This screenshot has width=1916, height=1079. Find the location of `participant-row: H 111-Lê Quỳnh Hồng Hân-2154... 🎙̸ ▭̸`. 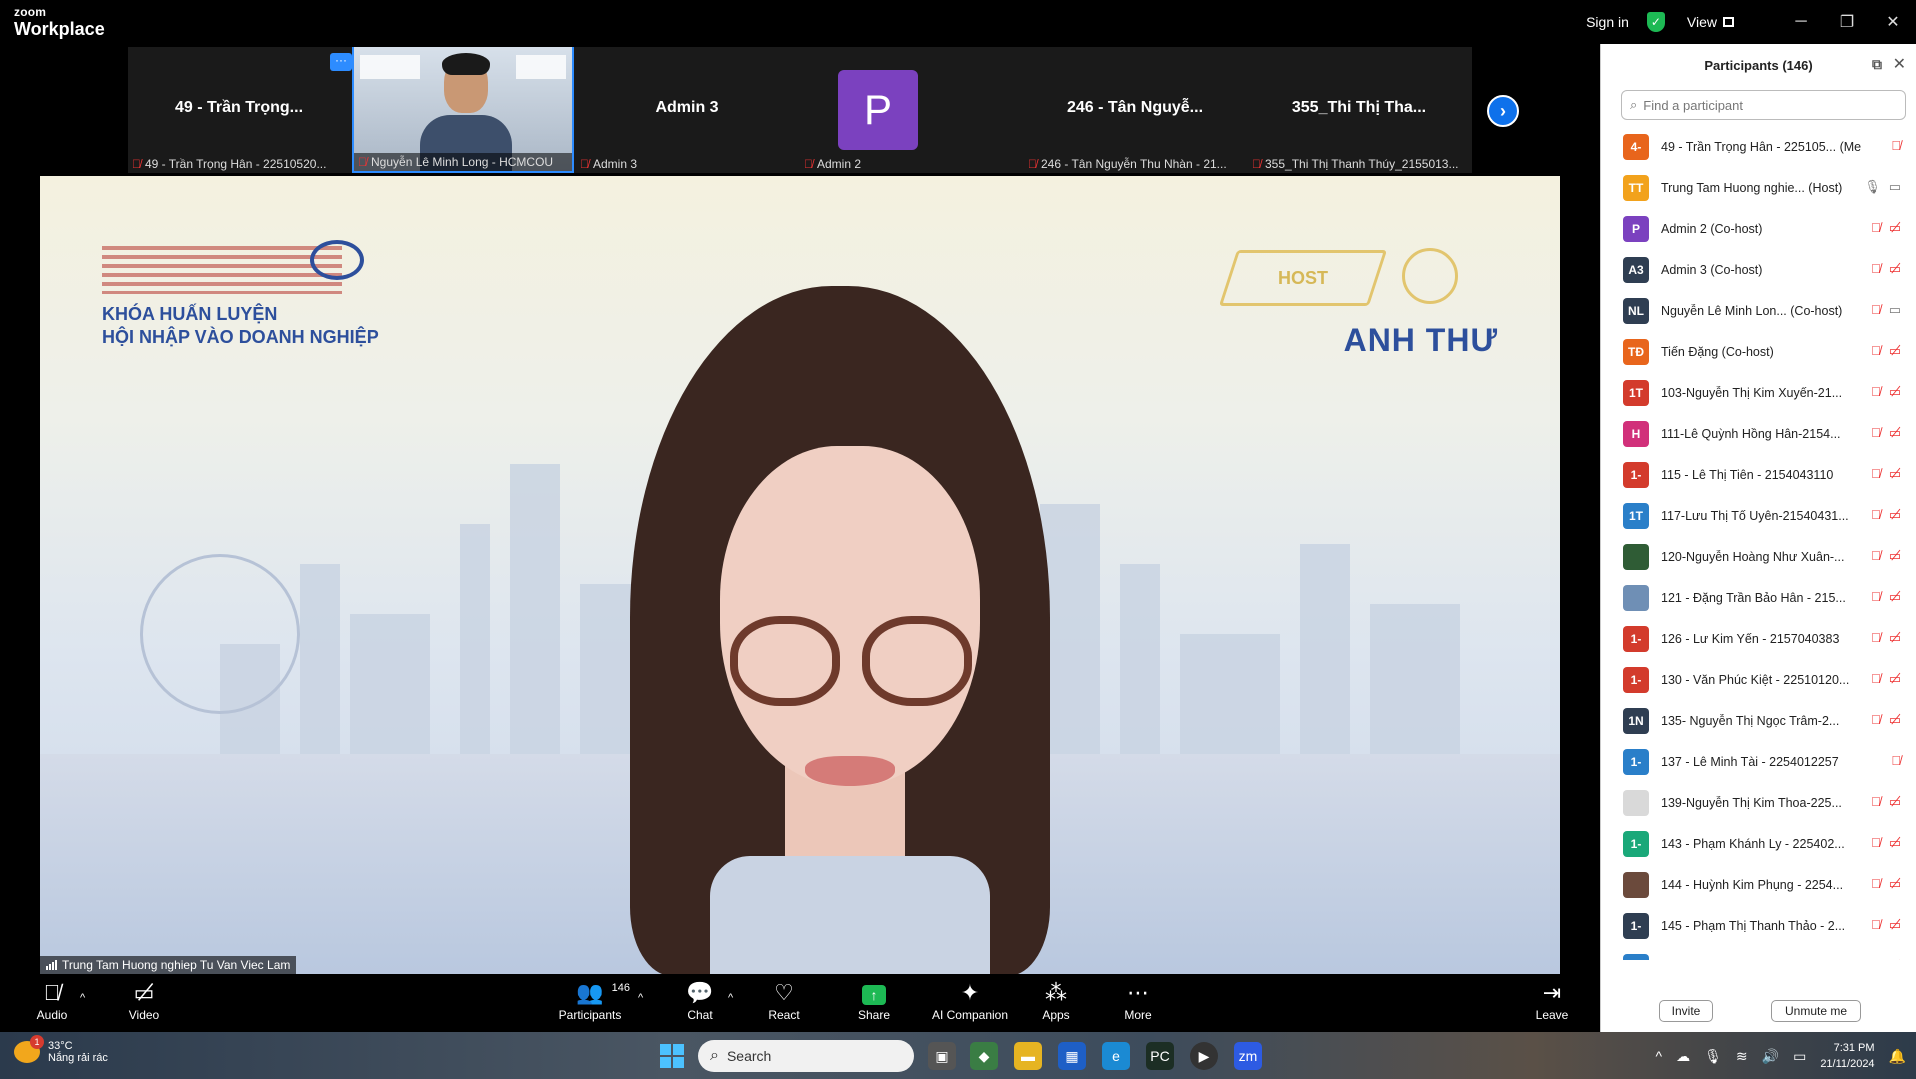

participant-row: H 111-Lê Quỳnh Hồng Hân-2154... 🎙̸ ▭̸ is located at coordinates (1754, 433).